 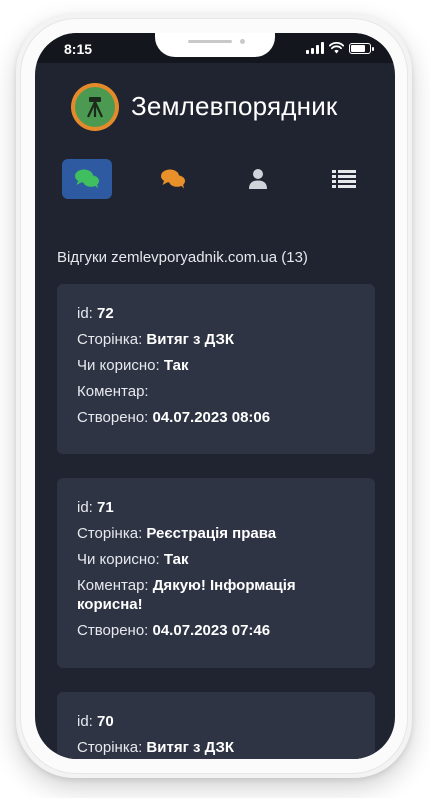 I want to click on tab-reviews, so click(x=87, y=179).